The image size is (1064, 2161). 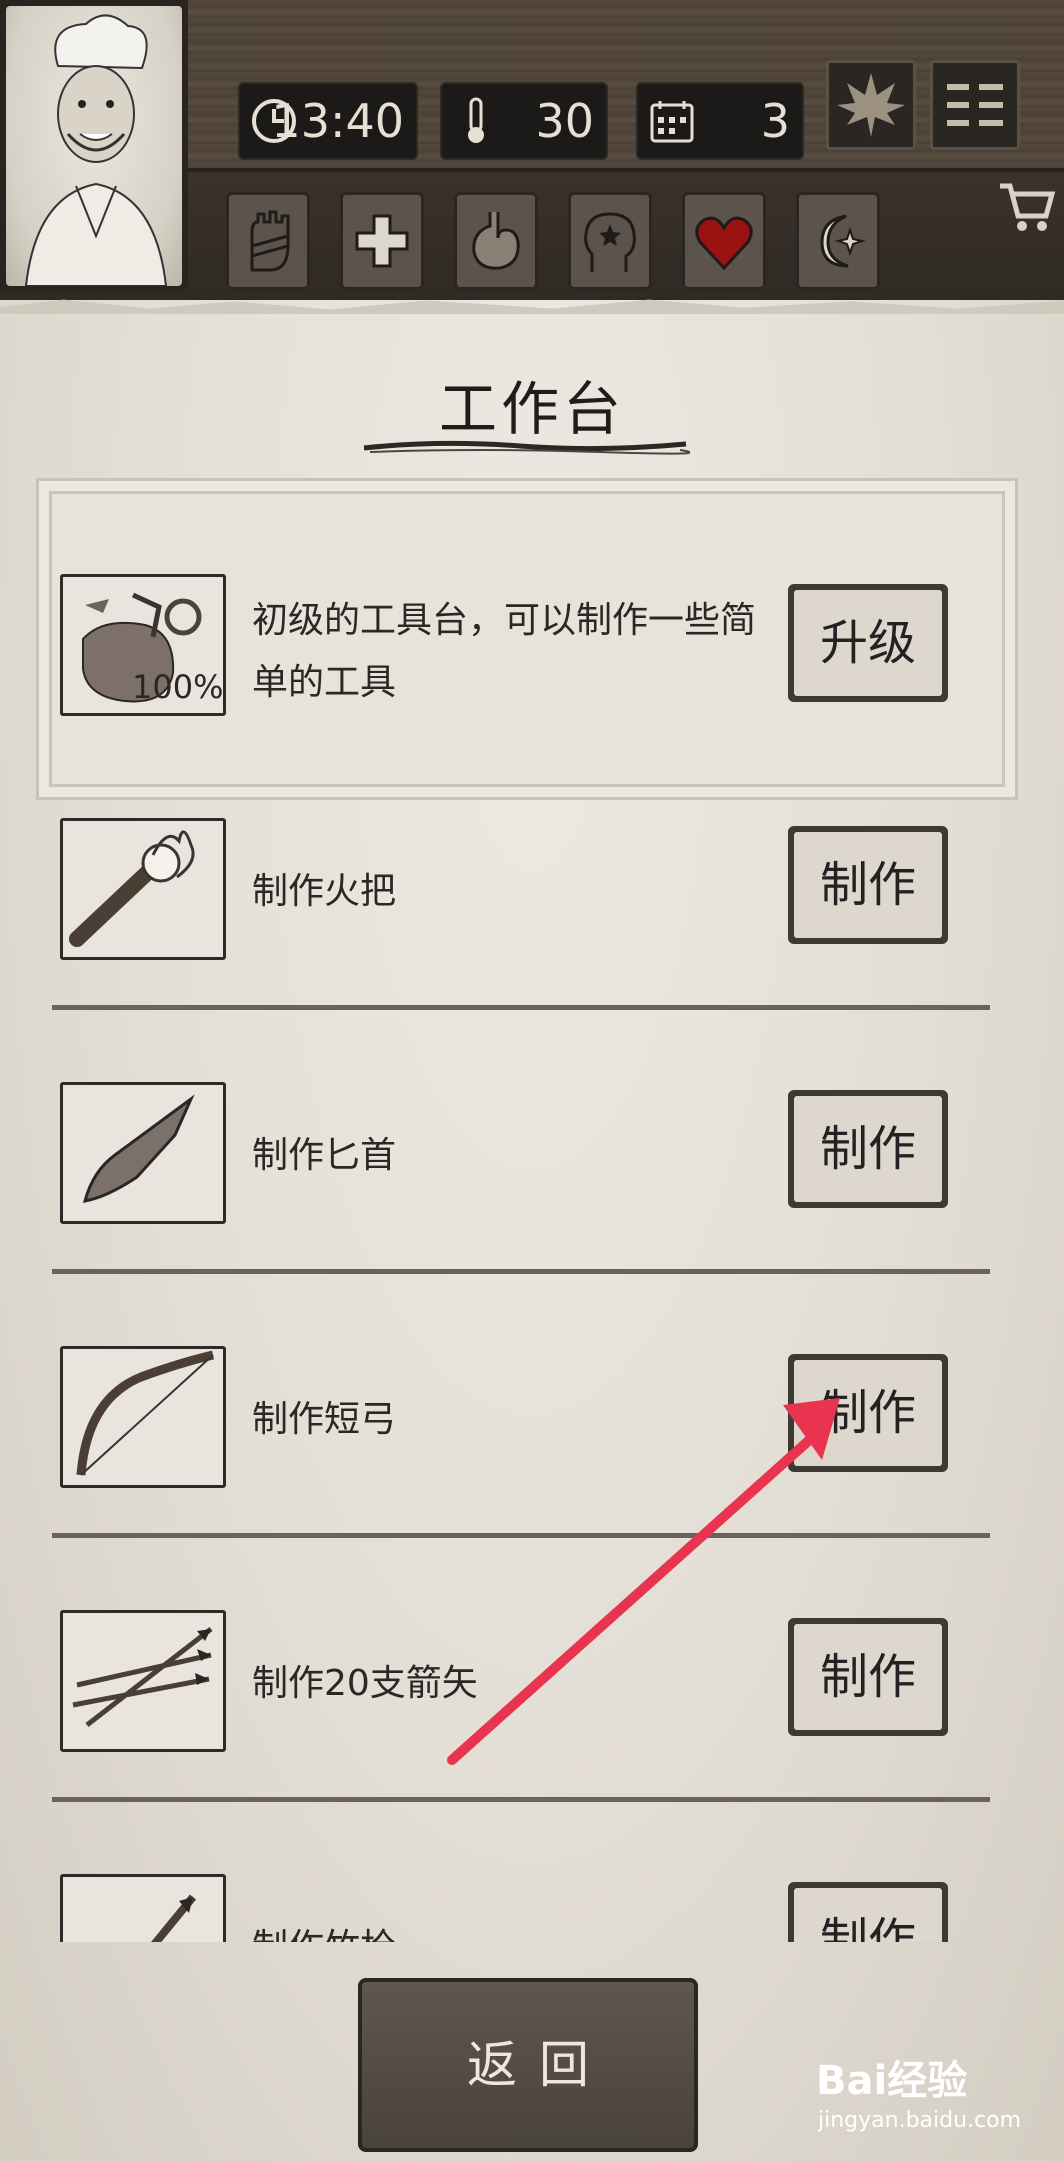 I want to click on time-value: 13:40, so click(x=337, y=121).